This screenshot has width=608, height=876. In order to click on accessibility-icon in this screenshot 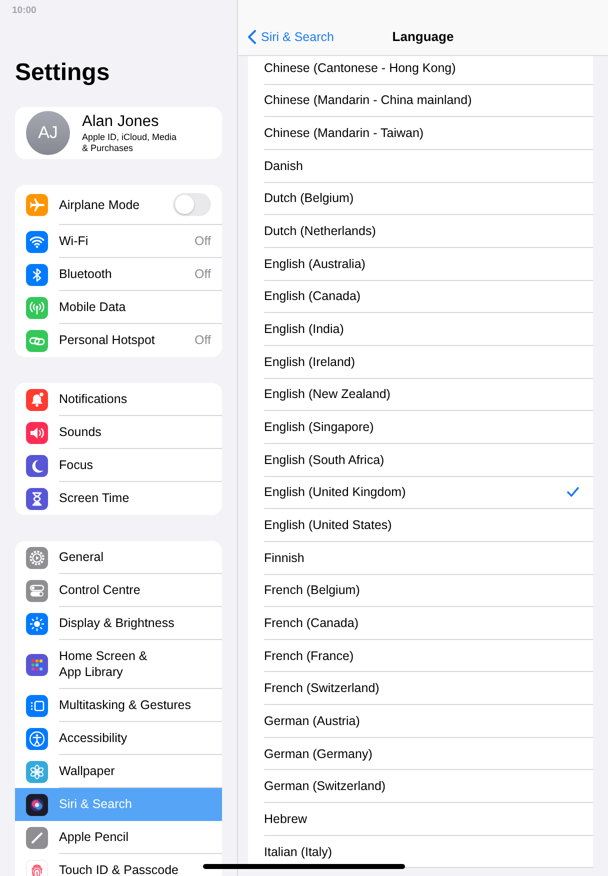, I will do `click(37, 739)`.